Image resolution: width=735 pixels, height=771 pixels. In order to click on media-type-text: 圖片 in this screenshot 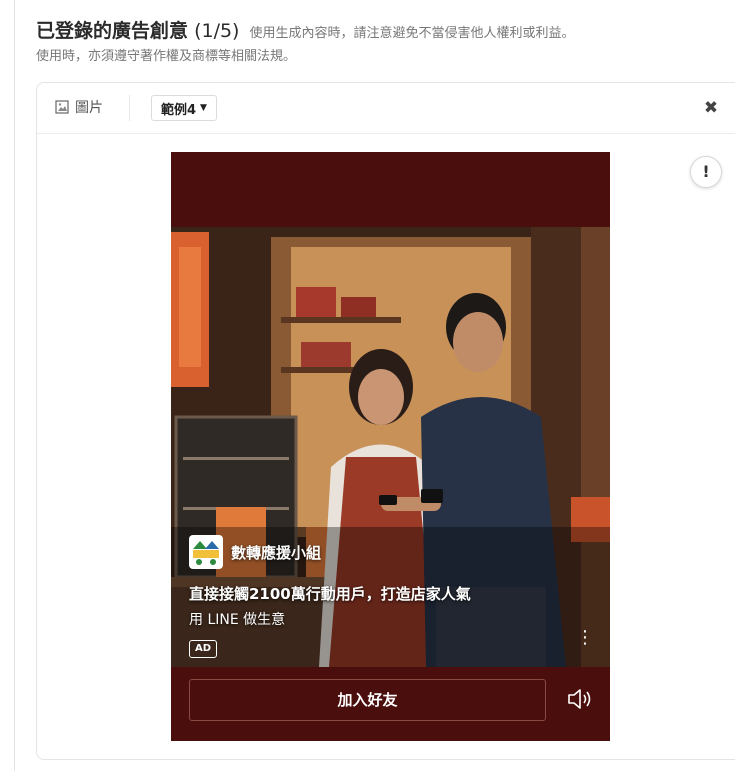, I will do `click(89, 108)`.